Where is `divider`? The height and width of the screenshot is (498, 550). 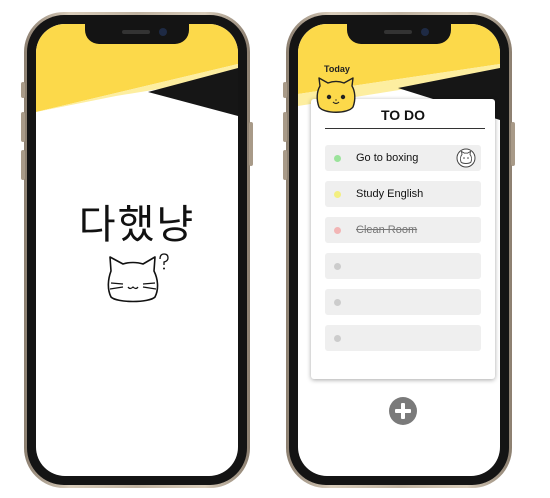
divider is located at coordinates (405, 128).